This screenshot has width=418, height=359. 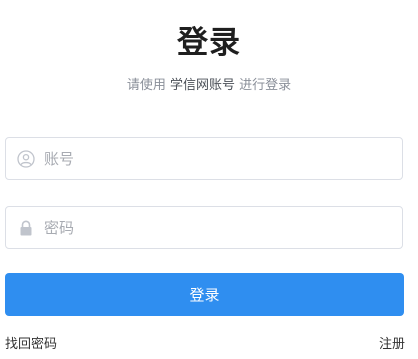 What do you see at coordinates (31, 345) in the screenshot?
I see `forgot-password-link: 找回密码` at bounding box center [31, 345].